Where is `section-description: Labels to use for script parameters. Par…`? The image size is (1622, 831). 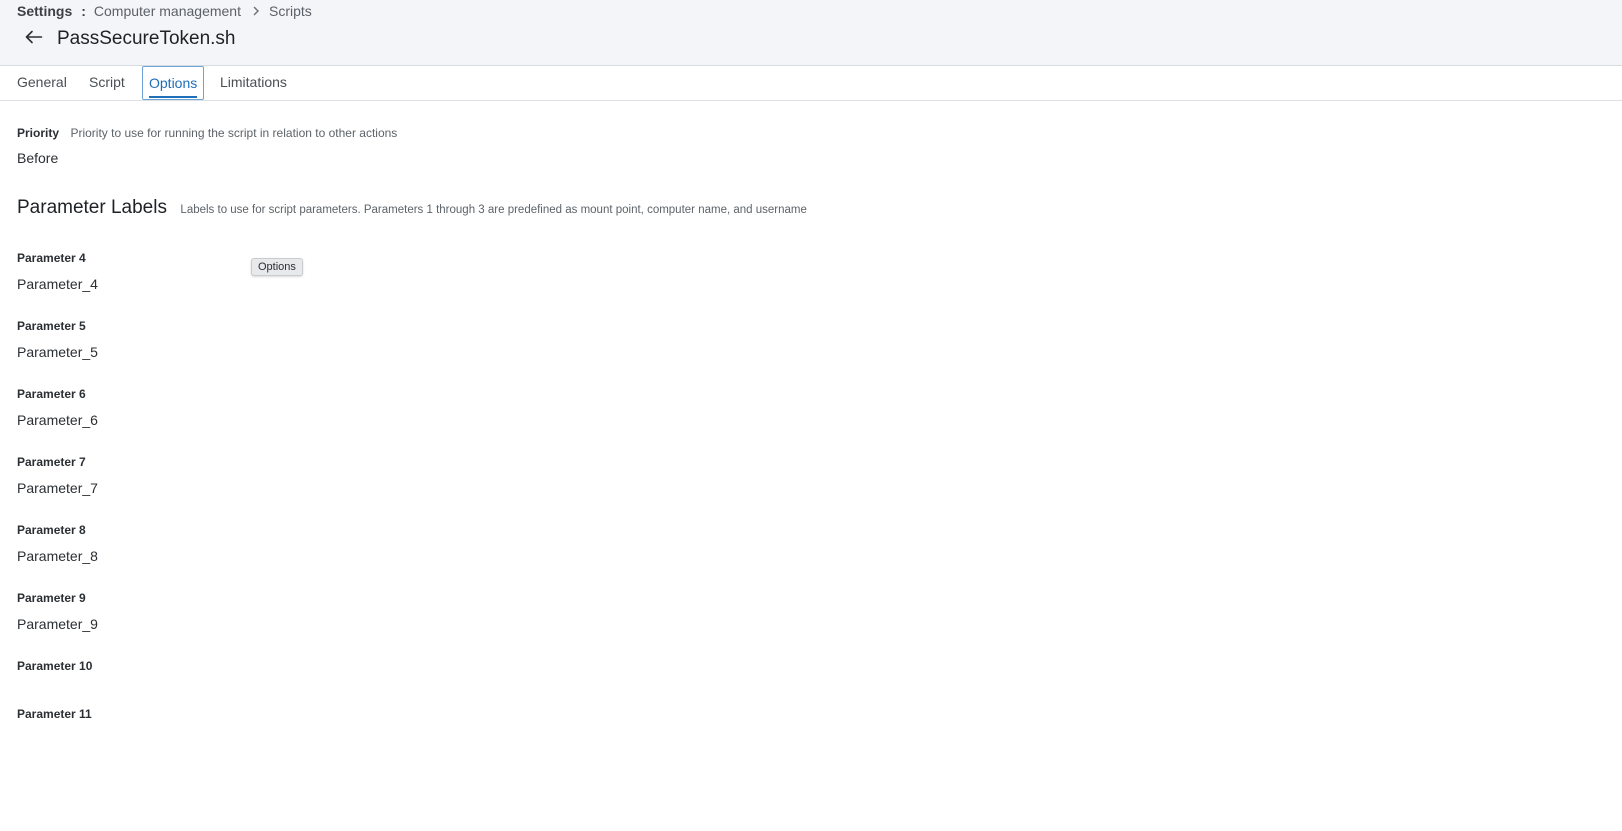 section-description: Labels to use for script parameters. Par… is located at coordinates (493, 210).